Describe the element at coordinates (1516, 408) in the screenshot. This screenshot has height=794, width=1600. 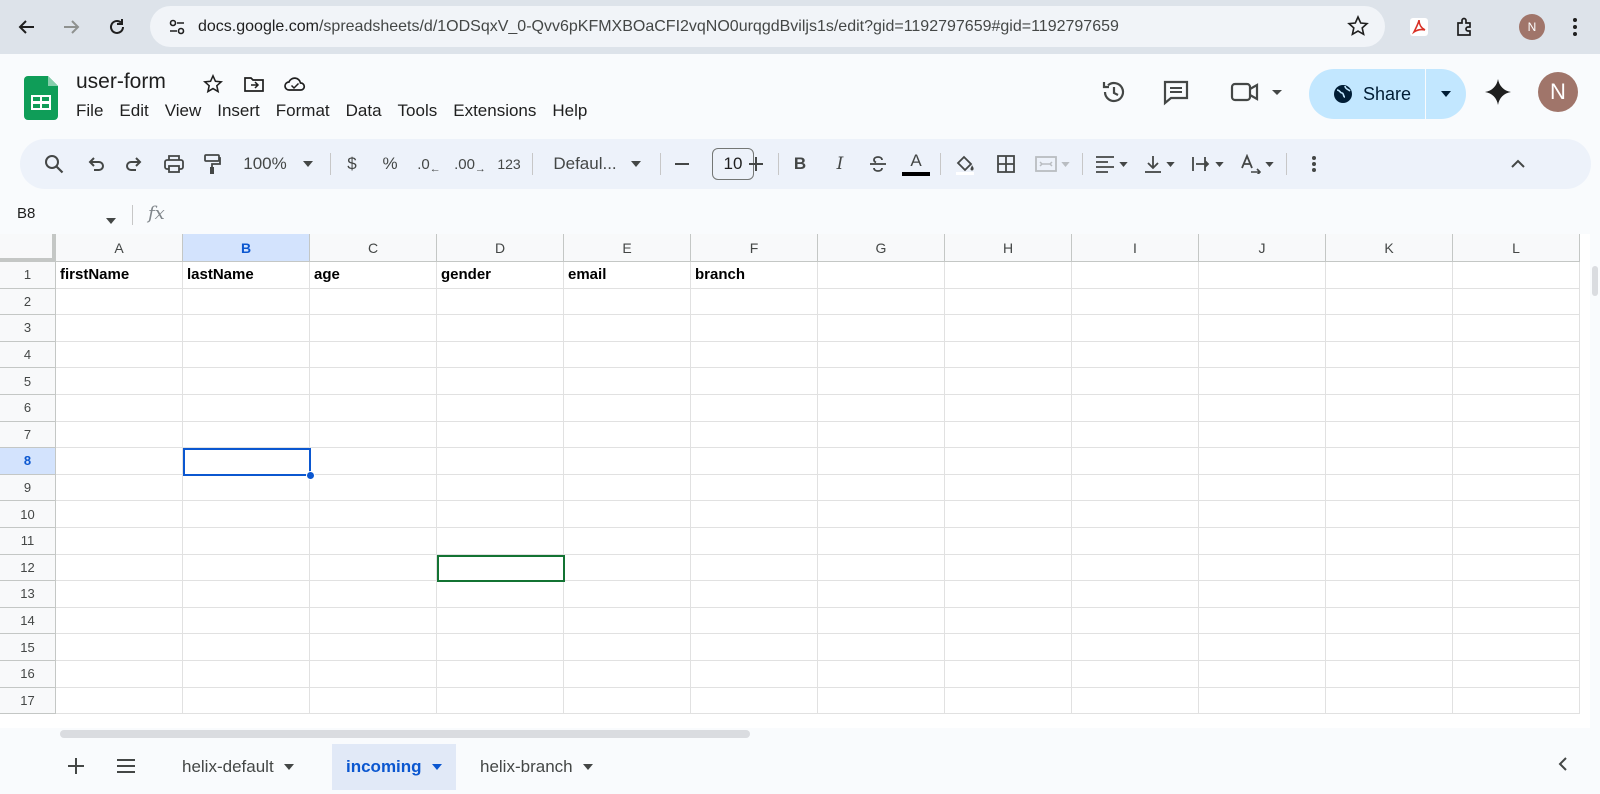
I see `cell-l6` at that location.